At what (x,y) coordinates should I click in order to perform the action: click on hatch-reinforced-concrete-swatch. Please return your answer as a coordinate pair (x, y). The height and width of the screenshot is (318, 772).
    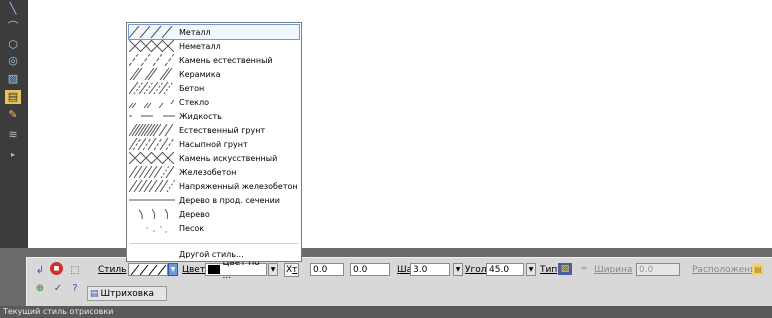
    Looking at the image, I should click on (152, 172).